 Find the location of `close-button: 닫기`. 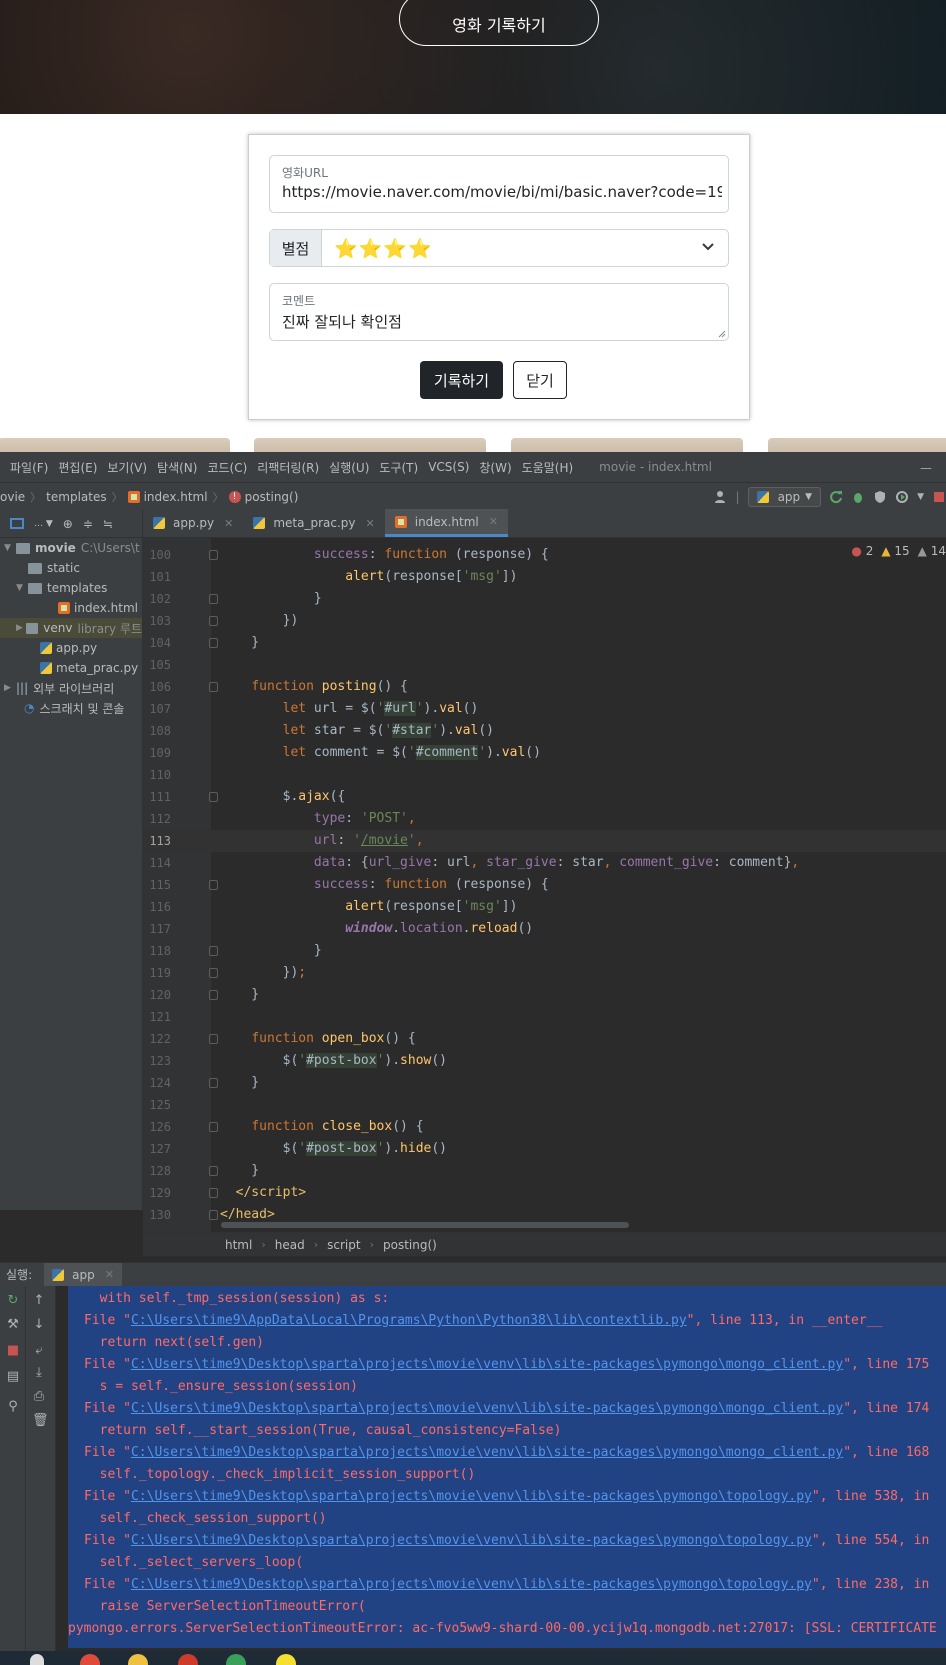

close-button: 닫기 is located at coordinates (540, 380).